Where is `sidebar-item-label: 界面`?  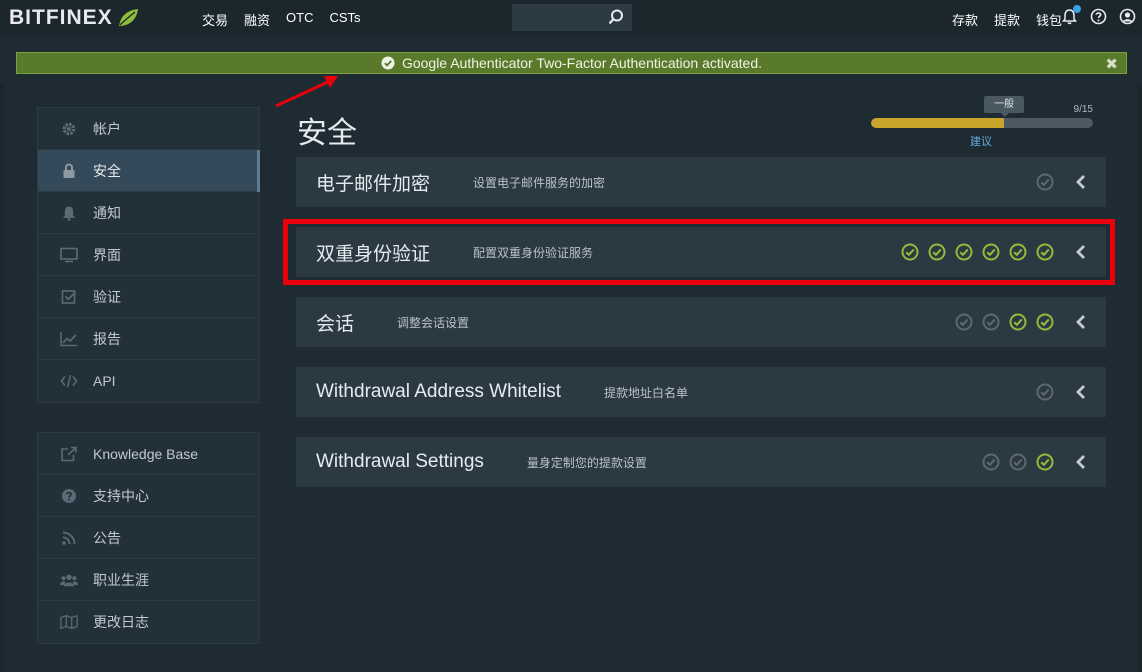 sidebar-item-label: 界面 is located at coordinates (107, 254).